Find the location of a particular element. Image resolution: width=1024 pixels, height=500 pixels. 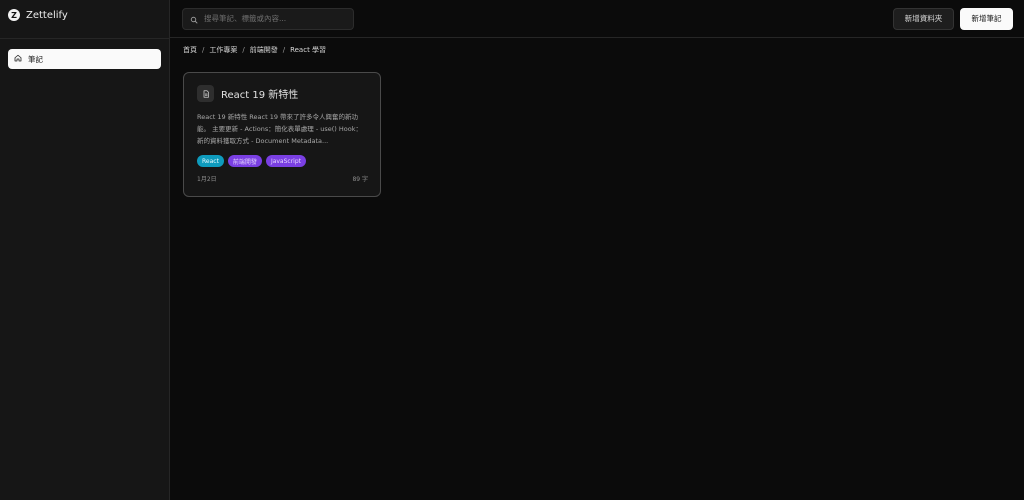

sidebar-item-notes: 筆記 is located at coordinates (84, 59).